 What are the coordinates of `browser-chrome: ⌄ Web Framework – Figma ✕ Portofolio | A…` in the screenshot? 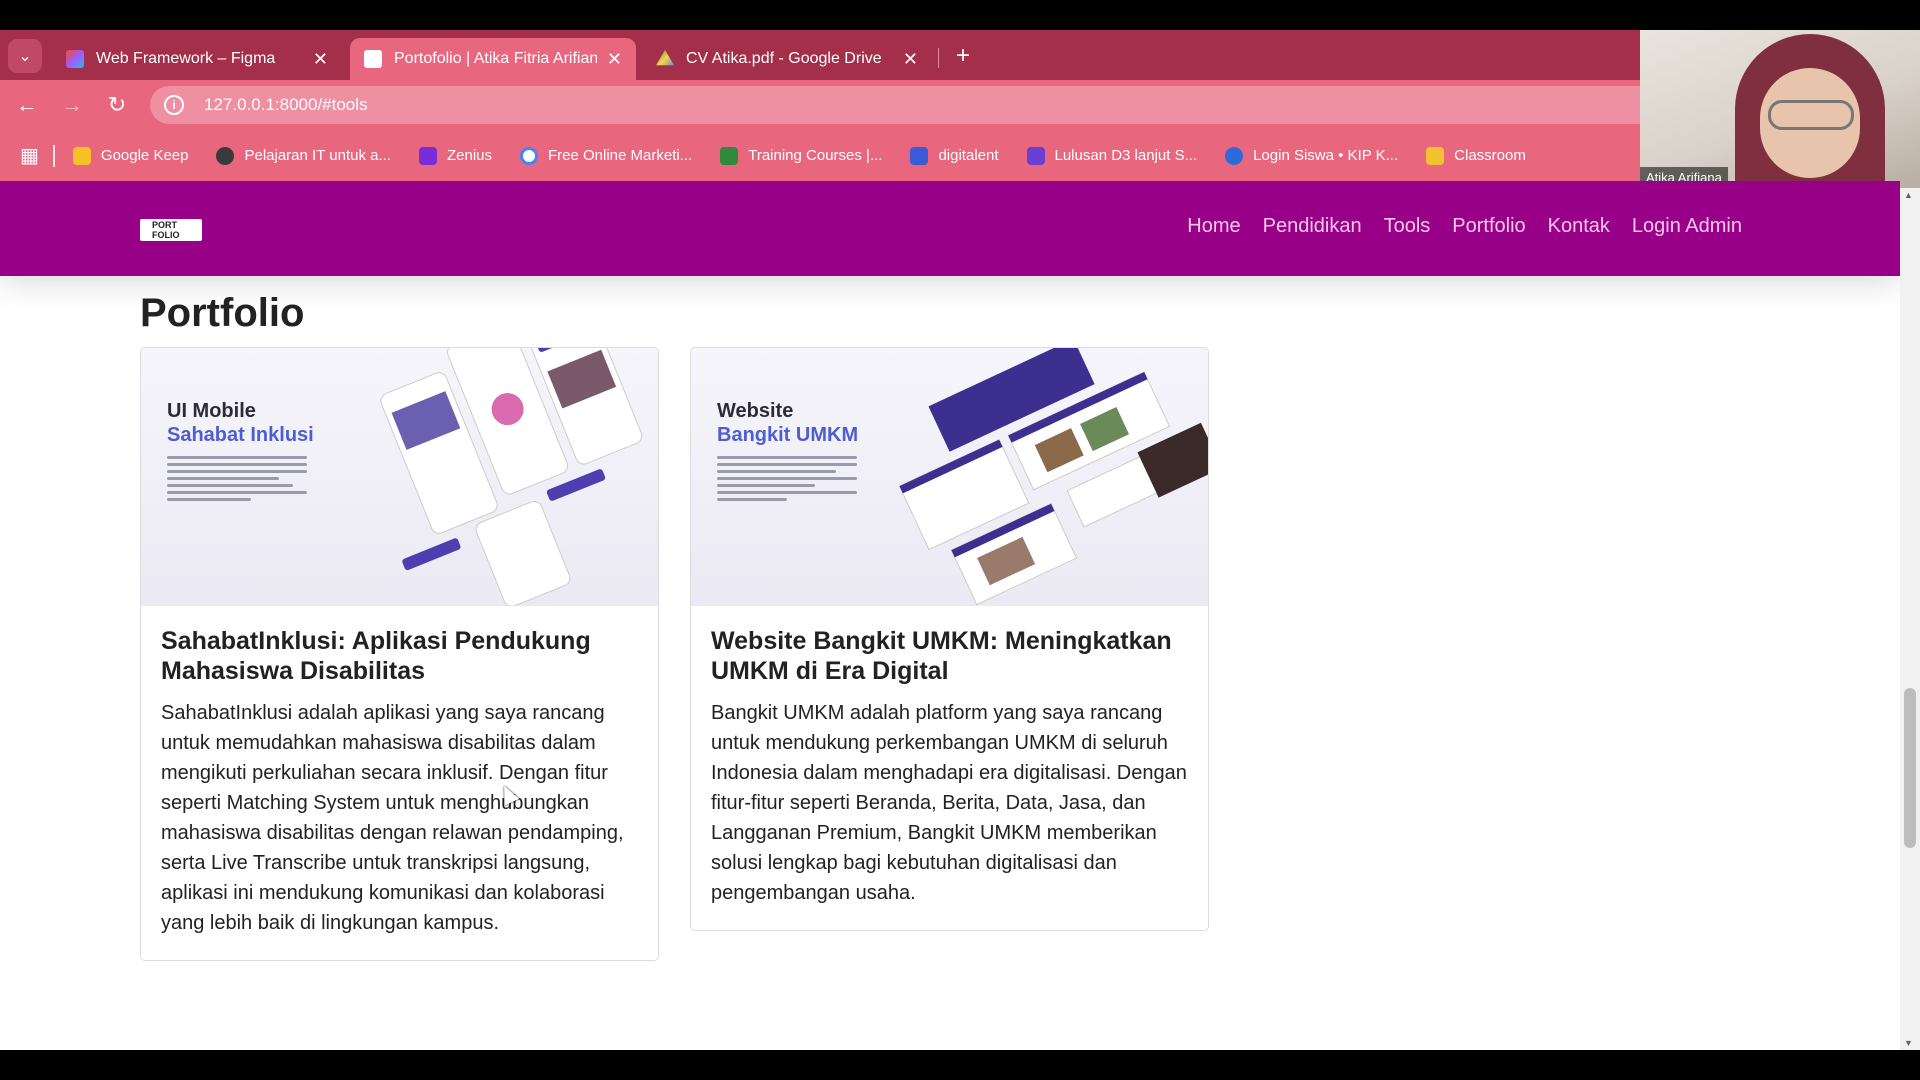 It's located at (820, 105).